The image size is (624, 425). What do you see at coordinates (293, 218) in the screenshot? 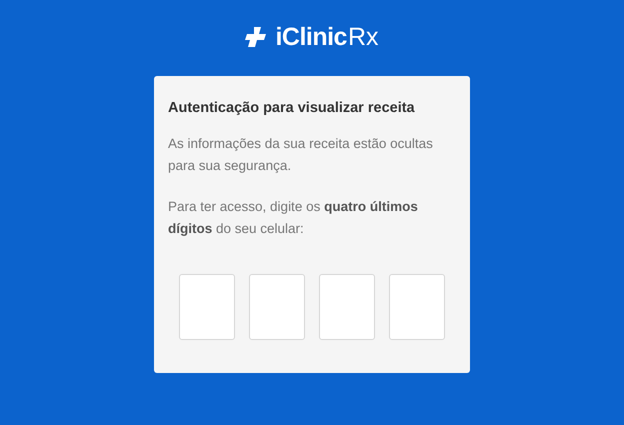
I see `instruction-text: Para ter acesso, digite os quatro últimos dígitos do seu celular:` at bounding box center [293, 218].